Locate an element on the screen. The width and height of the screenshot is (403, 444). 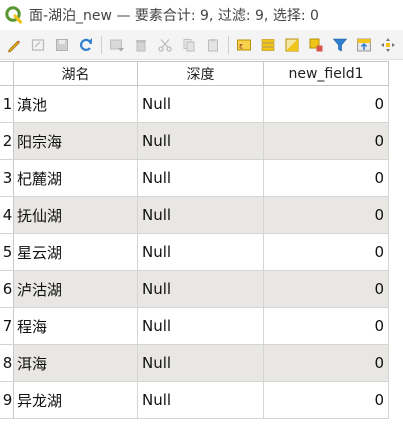
table-row: 5 星云湖 Null 0 is located at coordinates (194, 252).